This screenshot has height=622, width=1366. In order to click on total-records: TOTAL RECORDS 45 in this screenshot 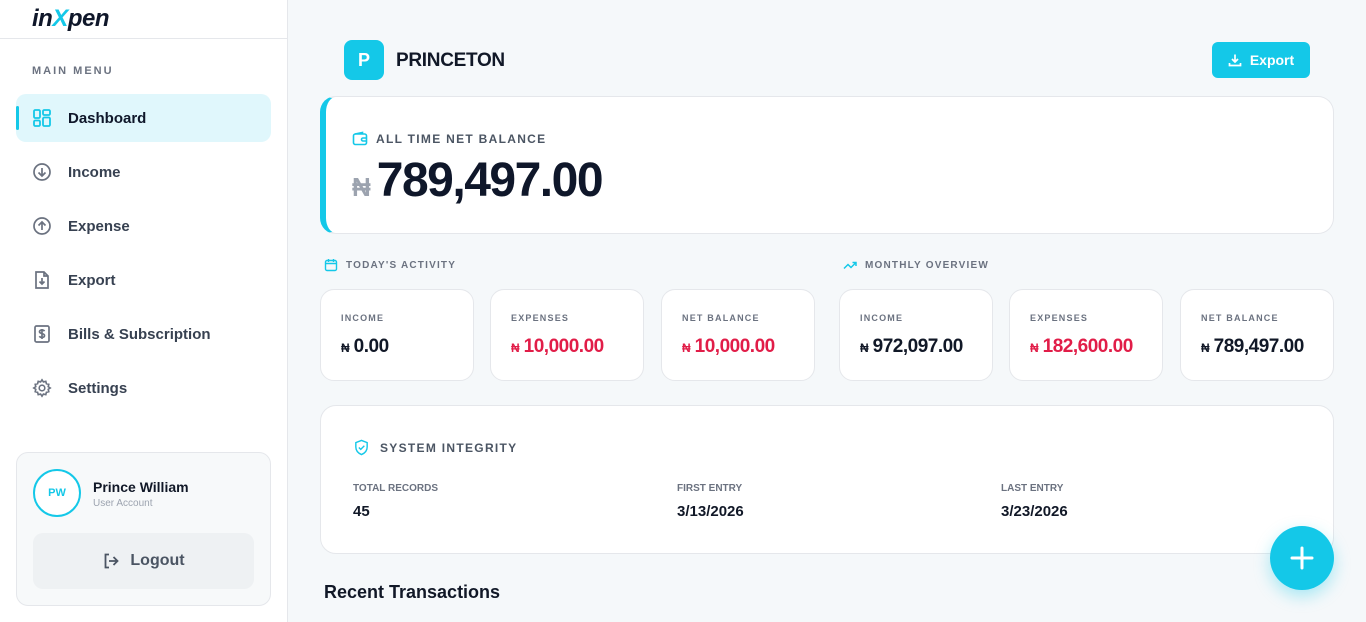, I will do `click(395, 501)`.